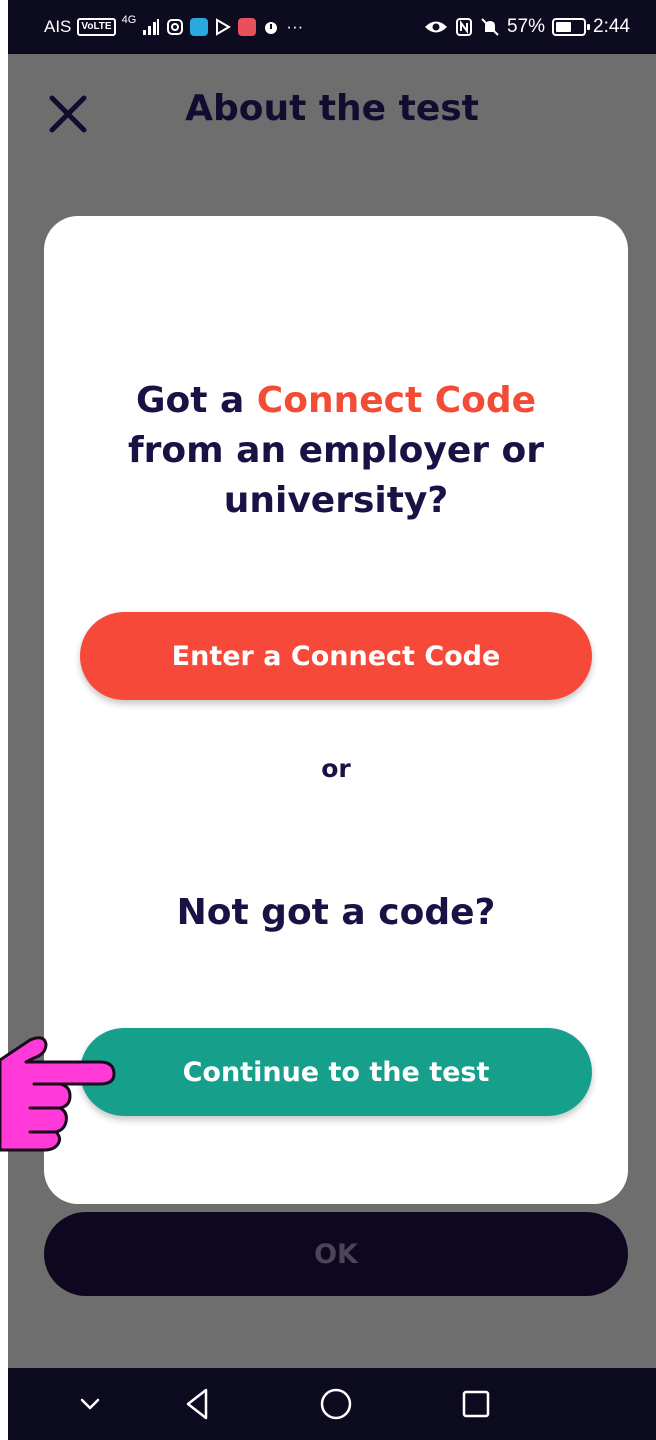  I want to click on battery-level, so click(563, 27).